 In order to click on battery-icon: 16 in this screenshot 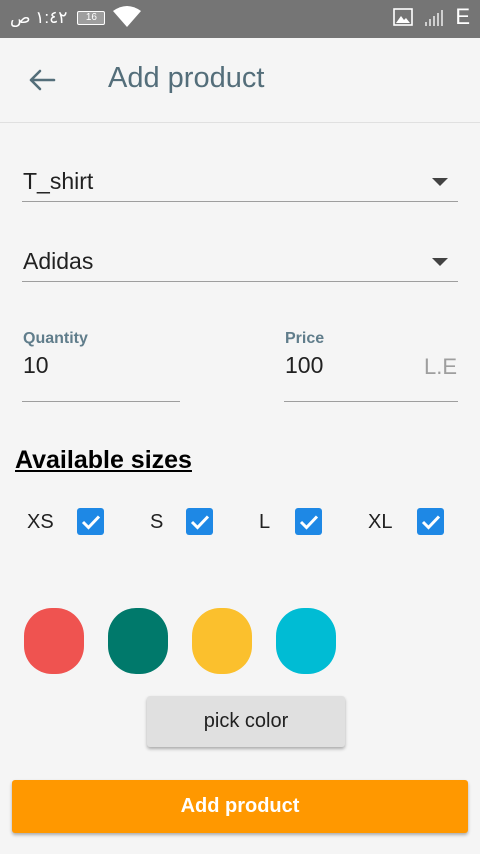, I will do `click(91, 18)`.